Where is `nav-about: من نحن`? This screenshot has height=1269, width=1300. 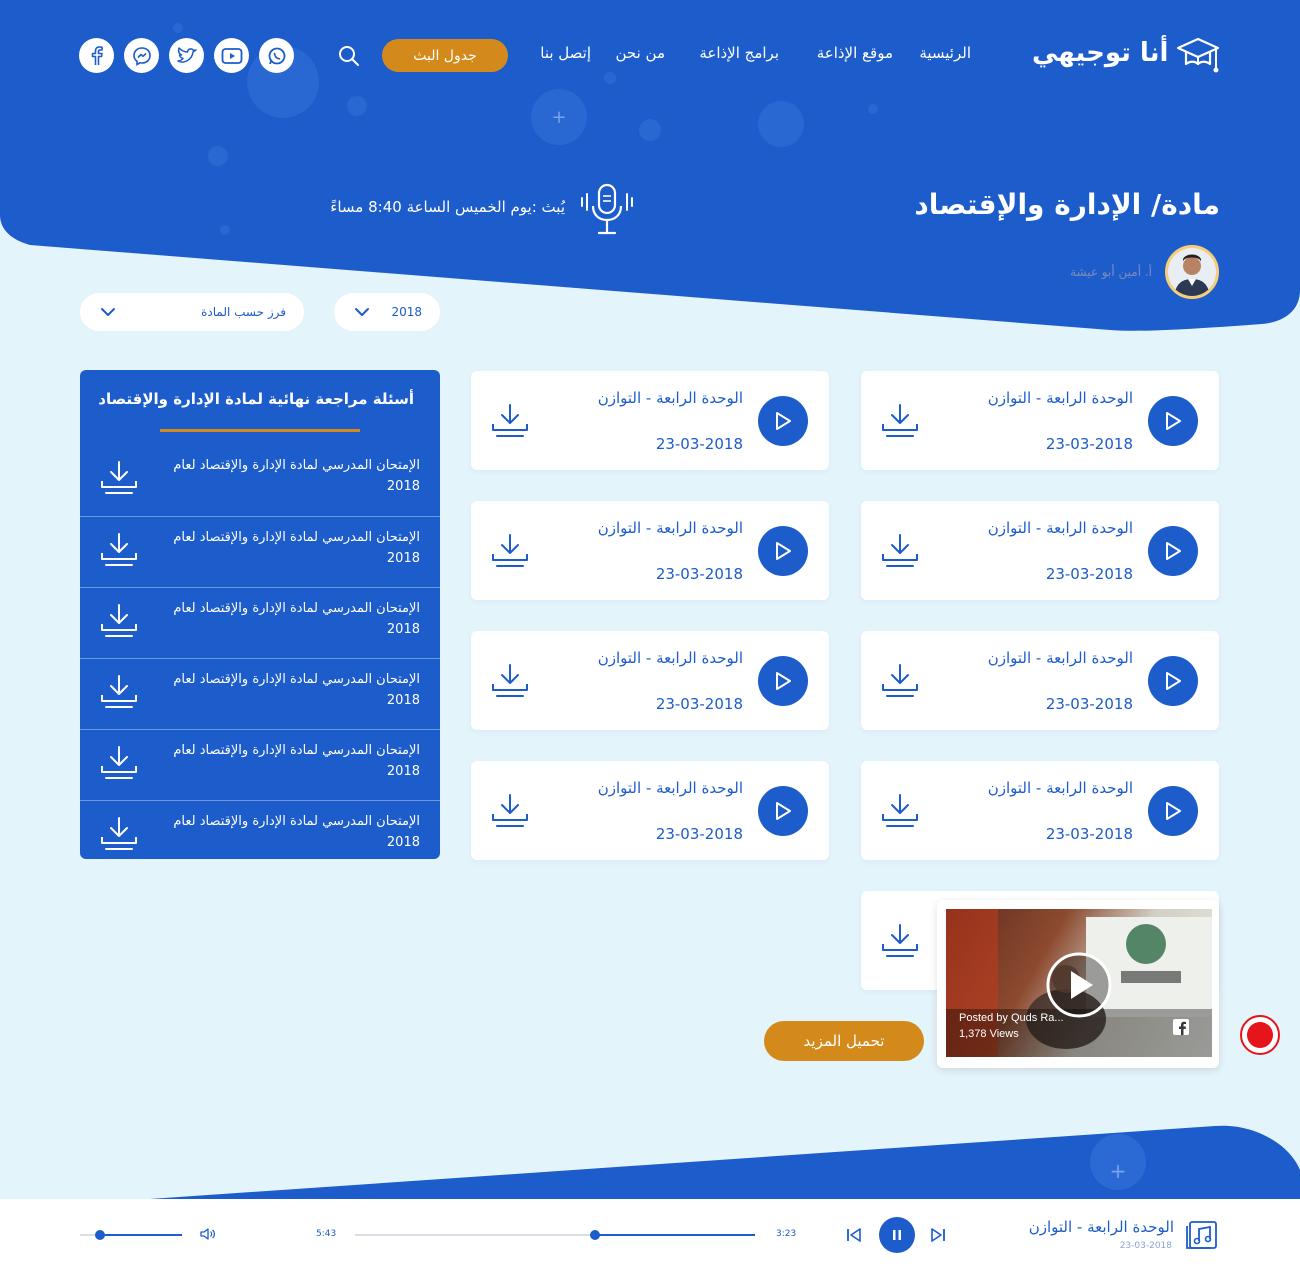
nav-about: من نحن is located at coordinates (641, 53).